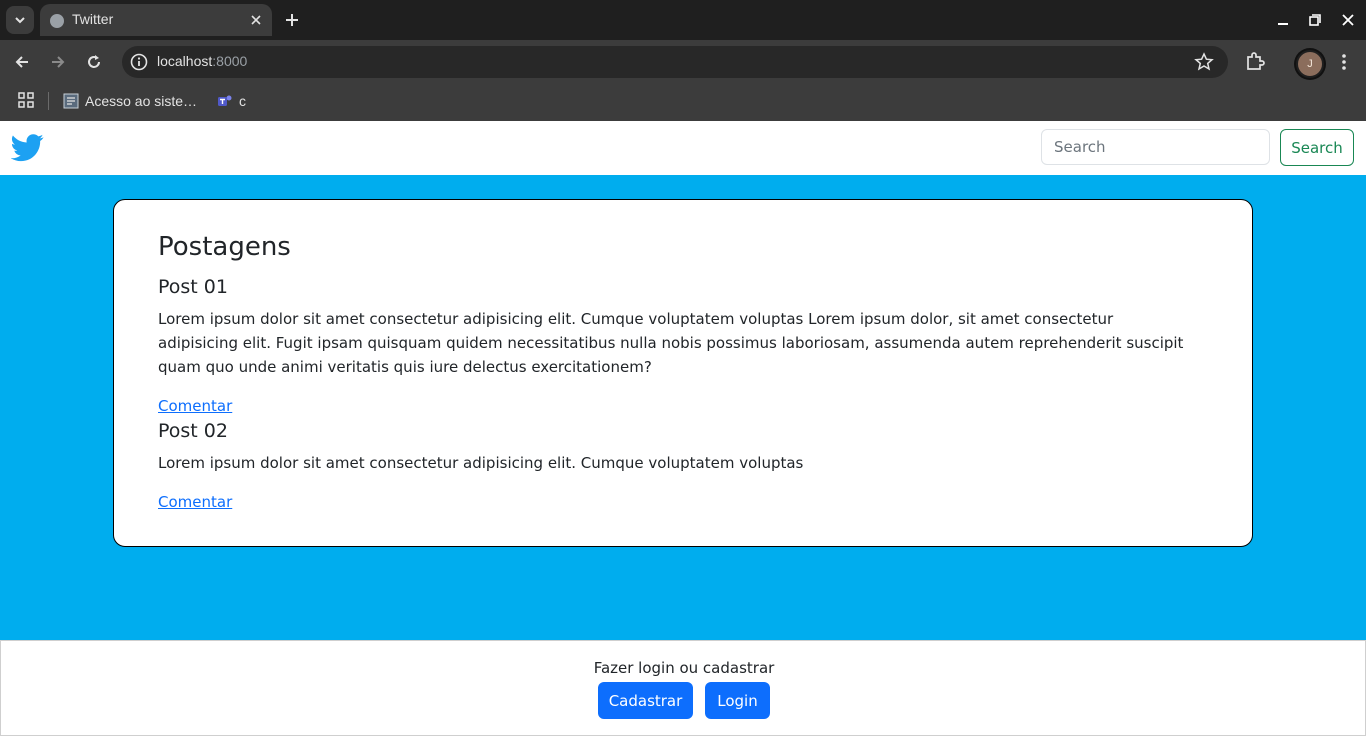 Image resolution: width=1366 pixels, height=736 pixels. I want to click on restore-icon, so click(1315, 20).